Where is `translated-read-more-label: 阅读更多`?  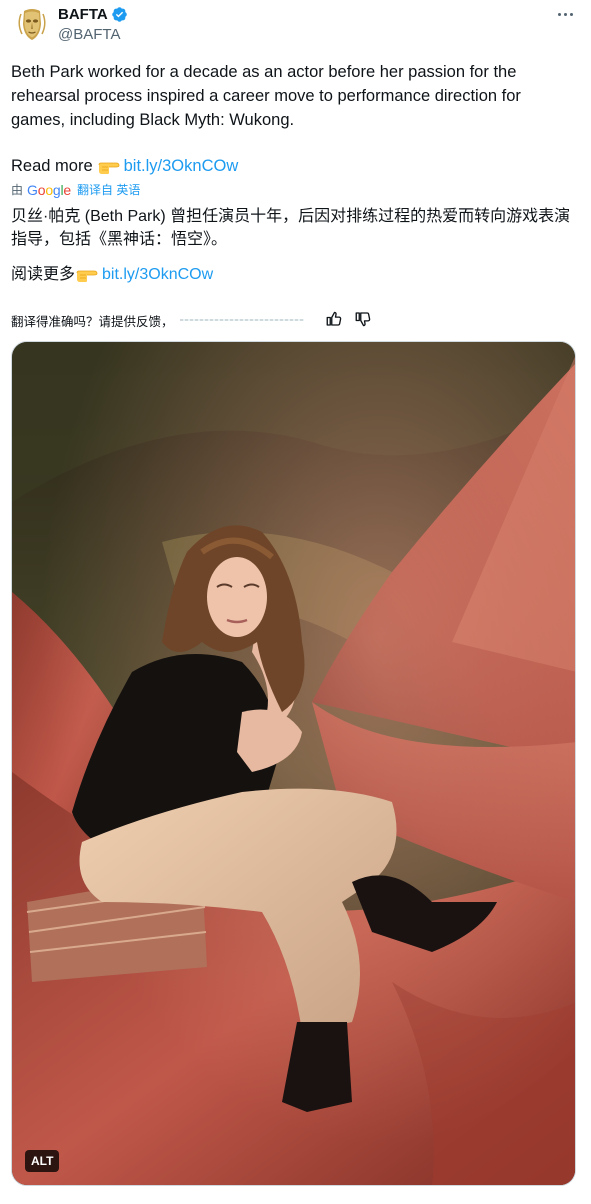 translated-read-more-label: 阅读更多 is located at coordinates (43, 274).